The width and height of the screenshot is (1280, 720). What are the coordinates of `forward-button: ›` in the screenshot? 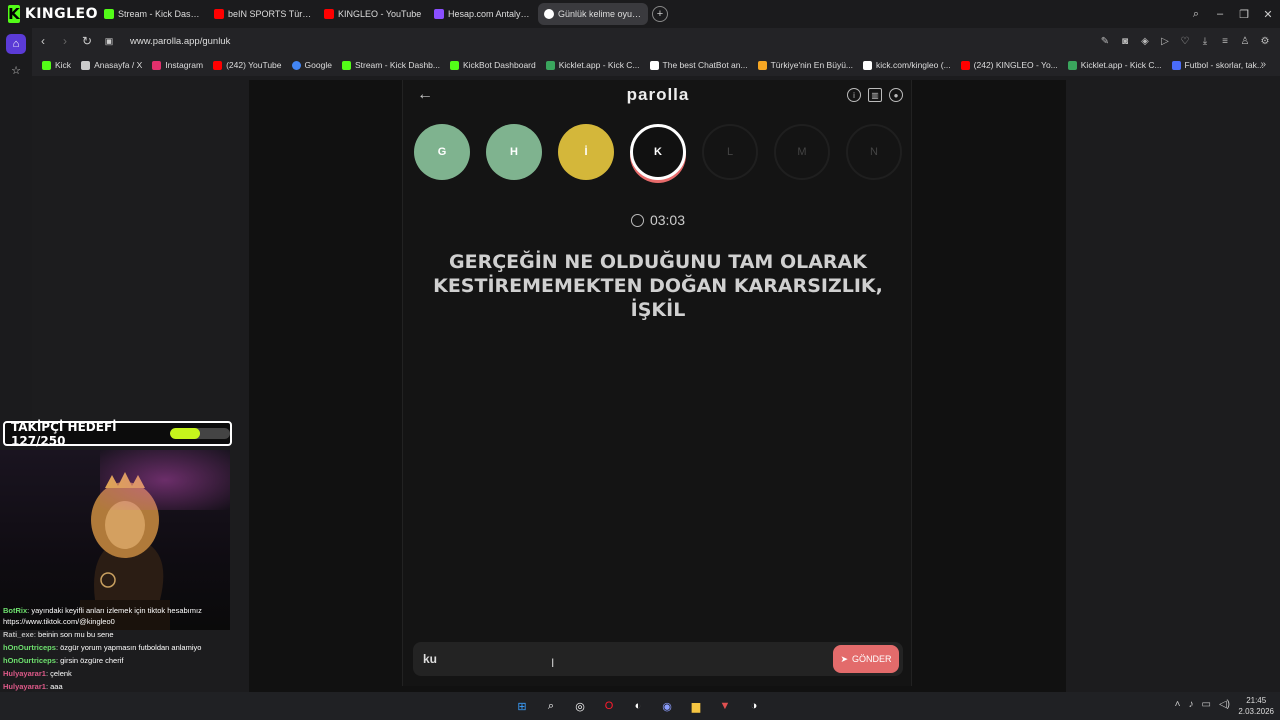 It's located at (65, 41).